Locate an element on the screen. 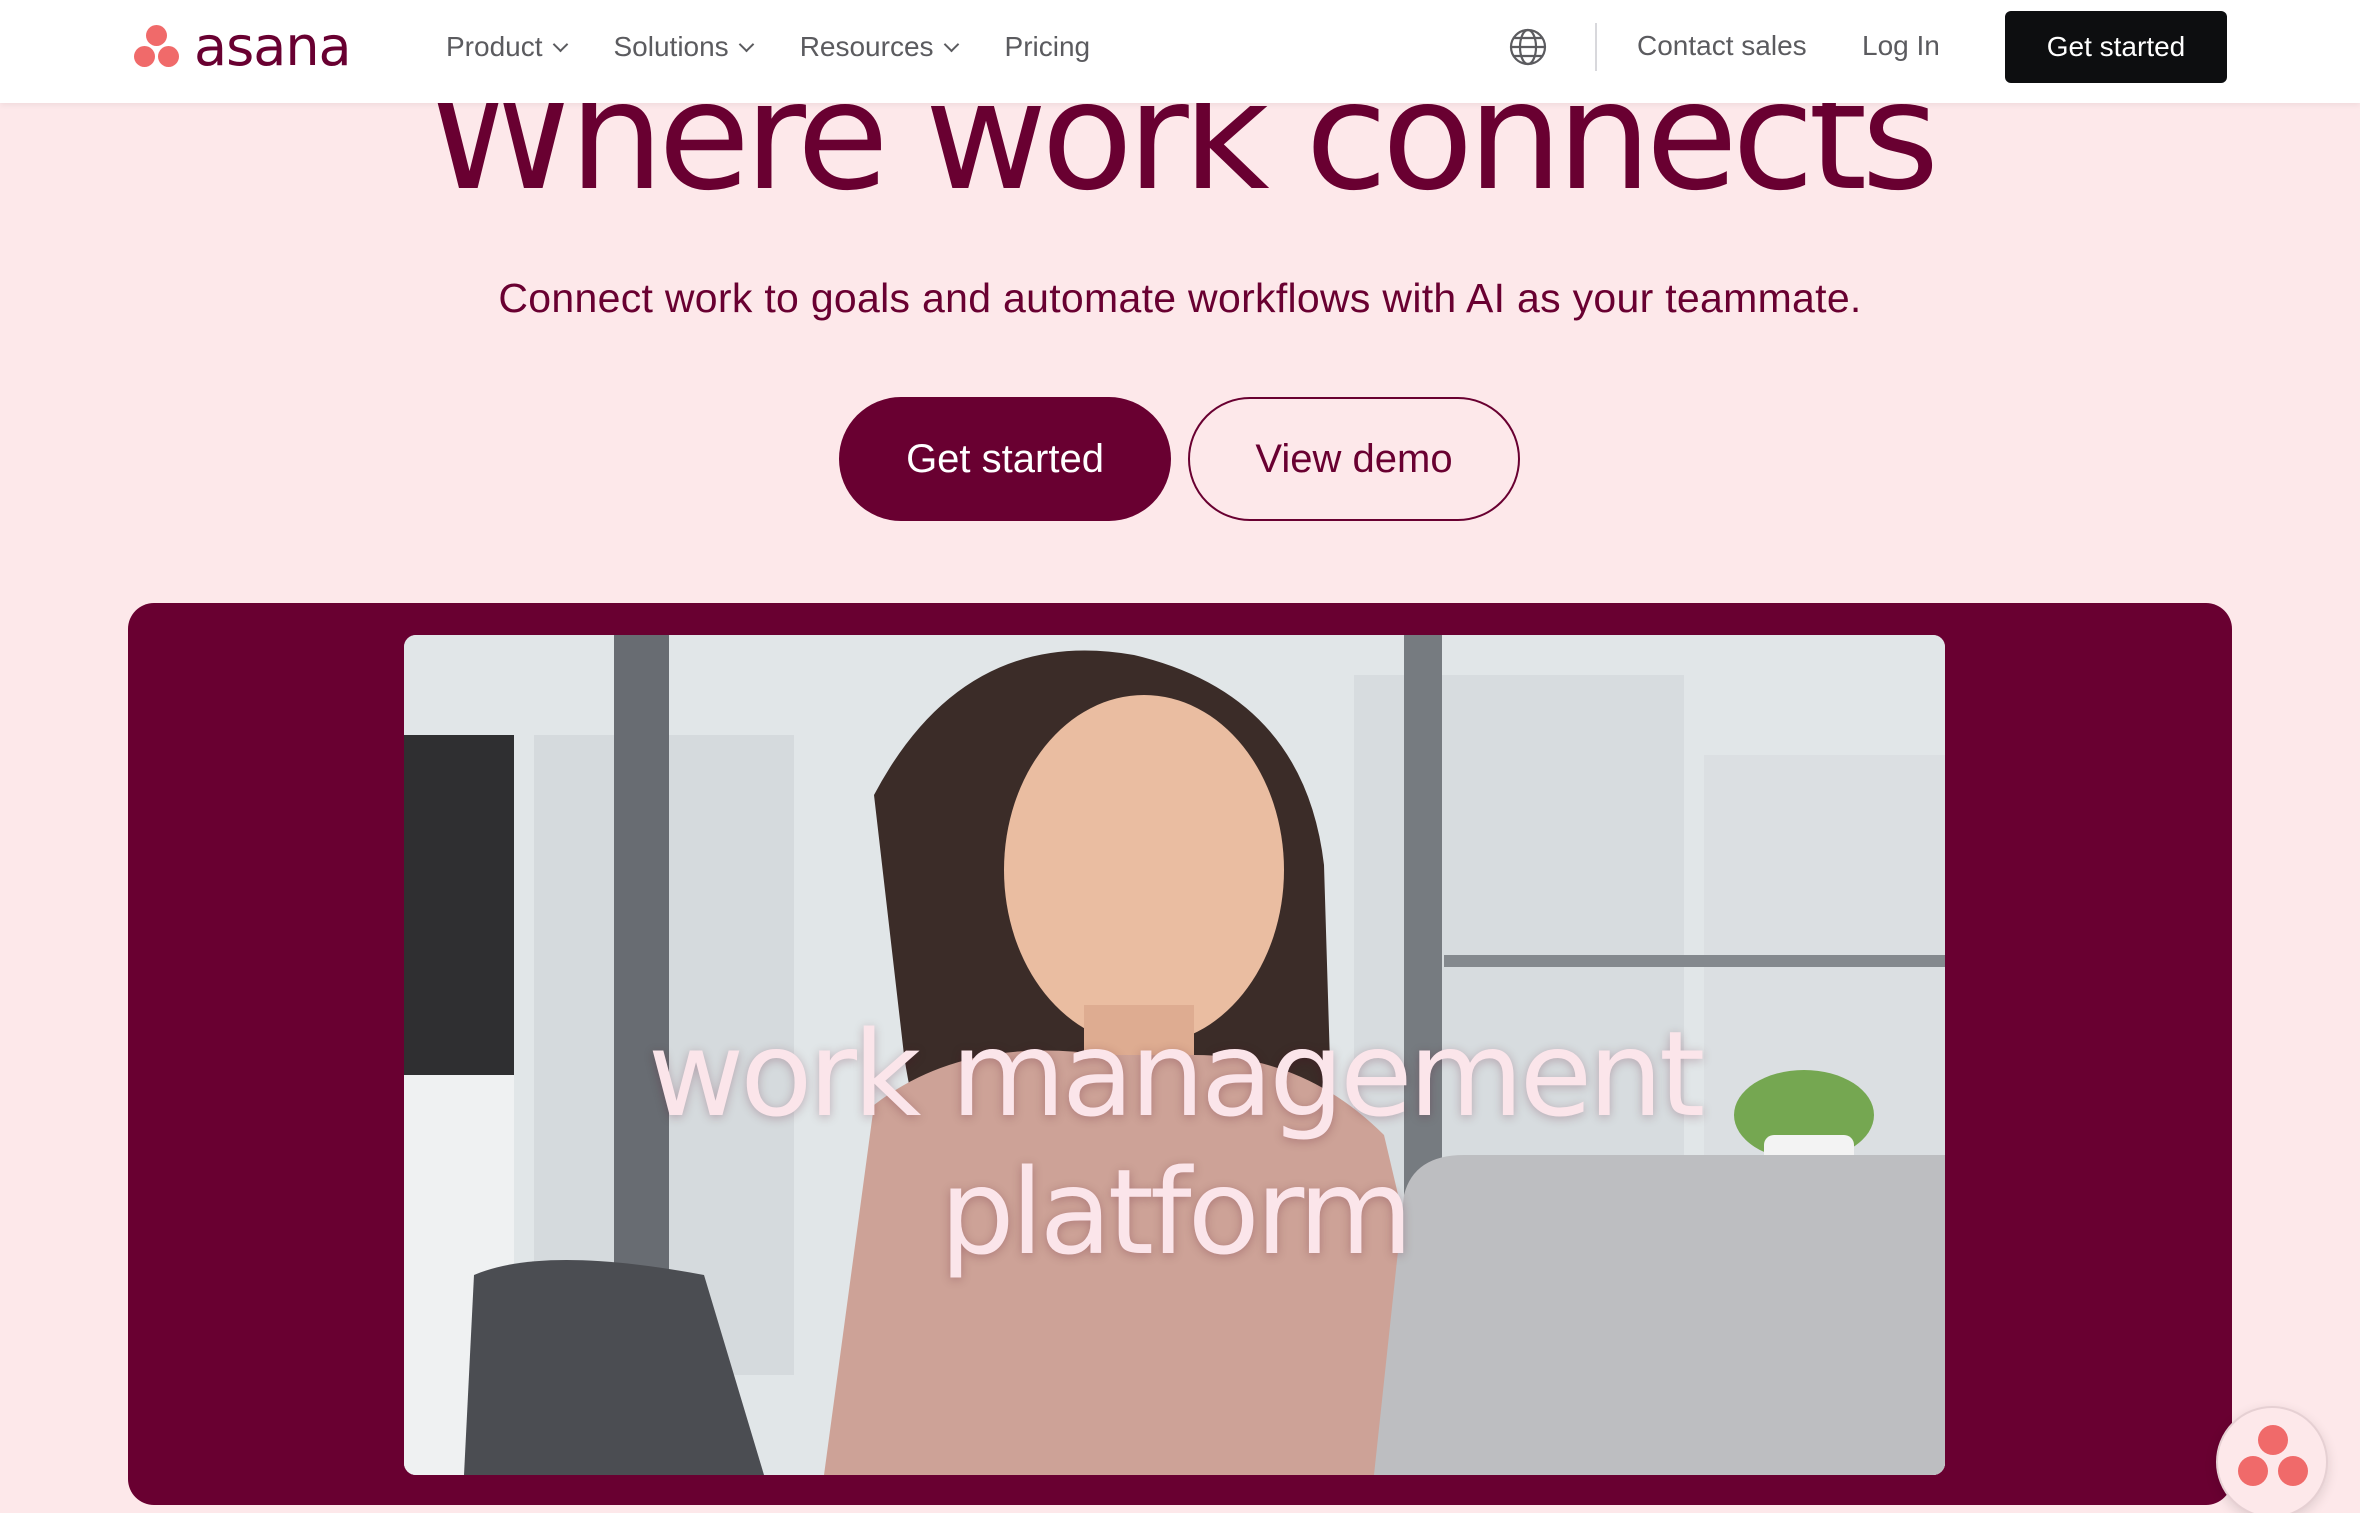  nav-divider is located at coordinates (1596, 47).